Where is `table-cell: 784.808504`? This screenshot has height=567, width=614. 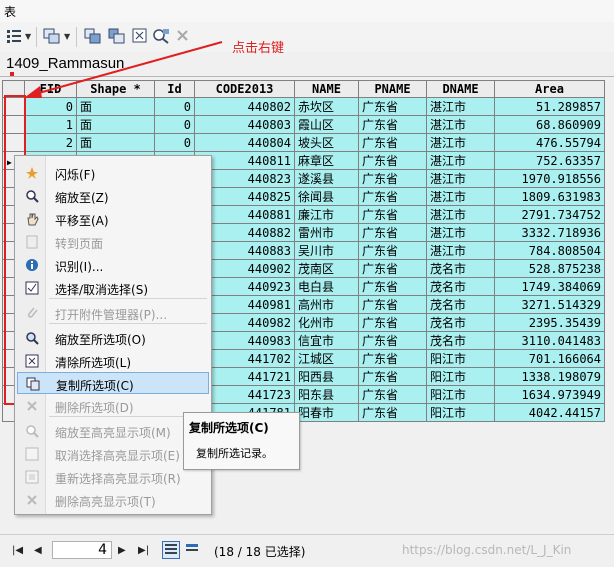 table-cell: 784.808504 is located at coordinates (549, 250).